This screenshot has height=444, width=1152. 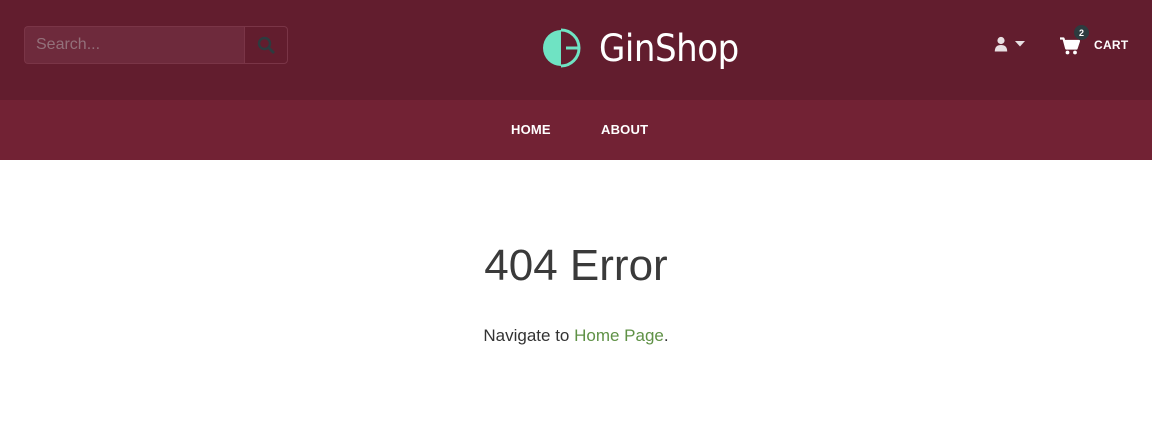 I want to click on search-form, so click(x=156, y=45).